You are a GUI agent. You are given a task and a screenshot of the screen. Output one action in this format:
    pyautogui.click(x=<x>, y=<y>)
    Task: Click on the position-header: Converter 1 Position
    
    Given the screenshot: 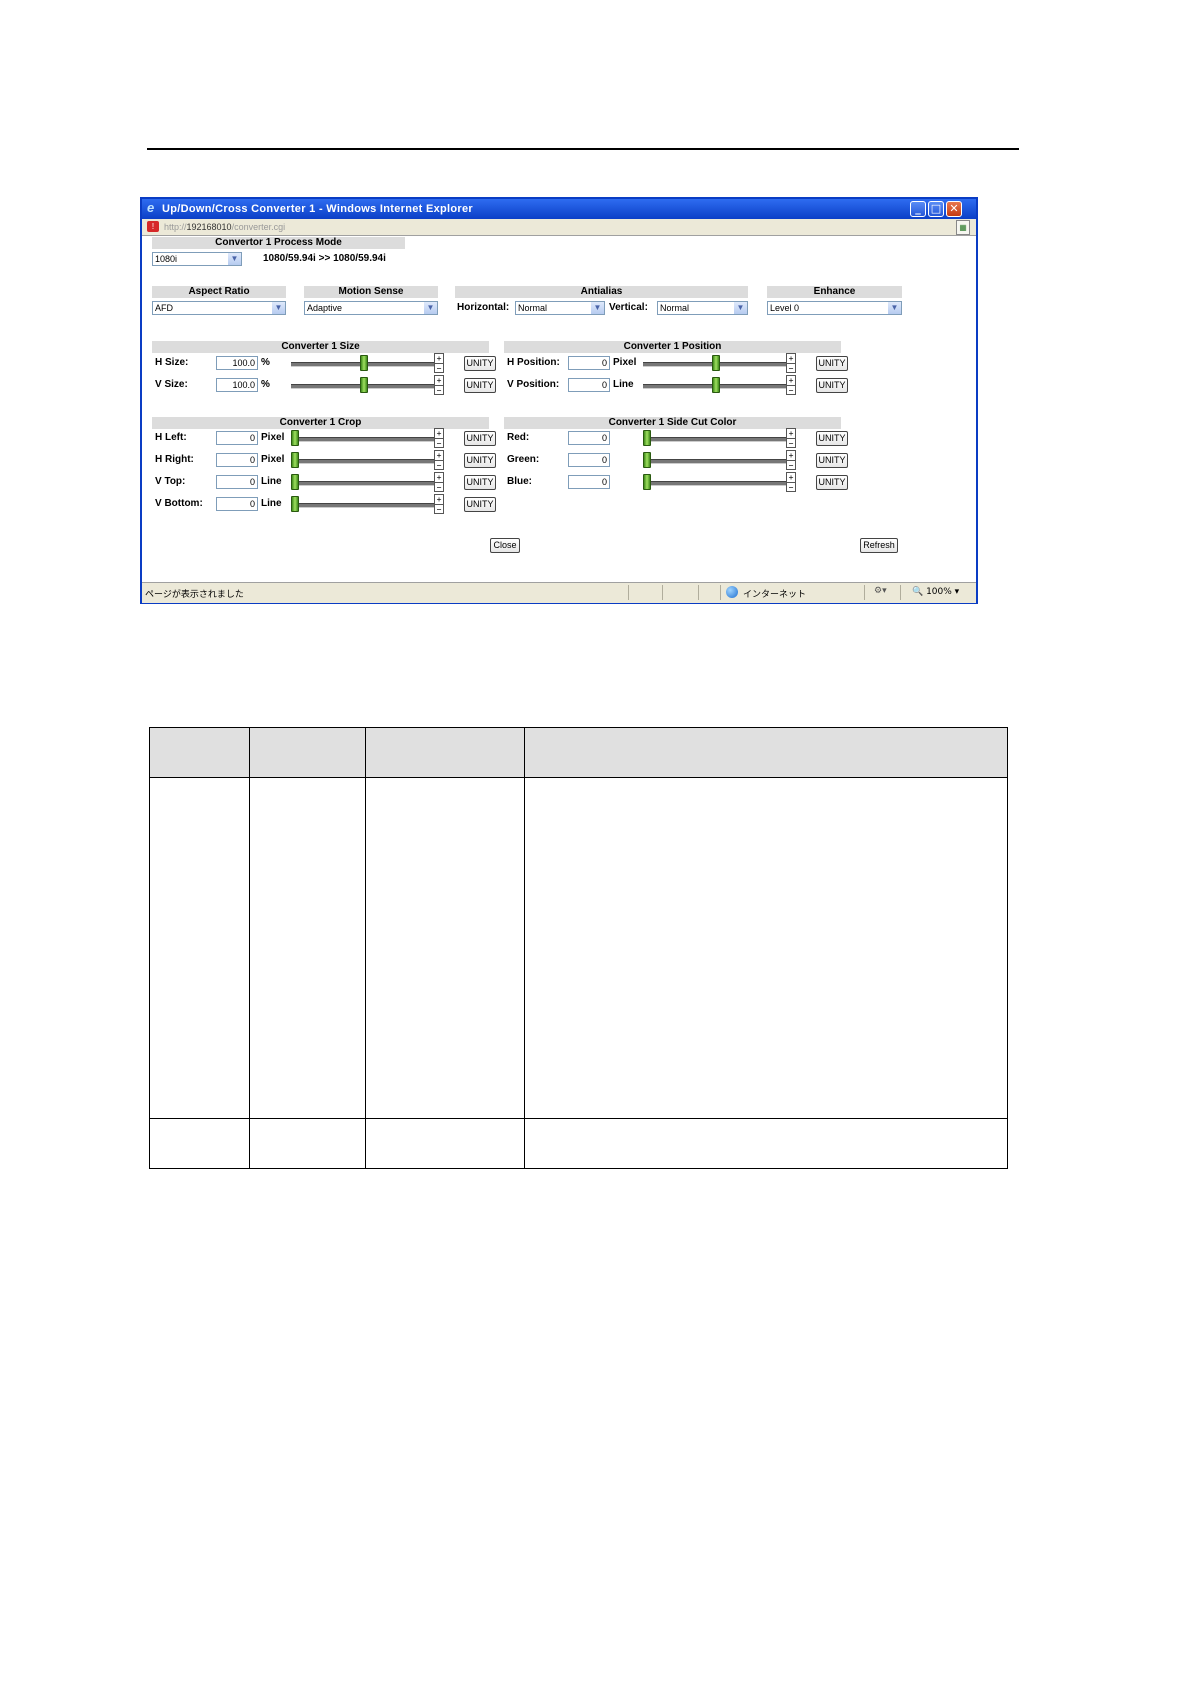 What is the action you would take?
    pyautogui.click(x=672, y=347)
    